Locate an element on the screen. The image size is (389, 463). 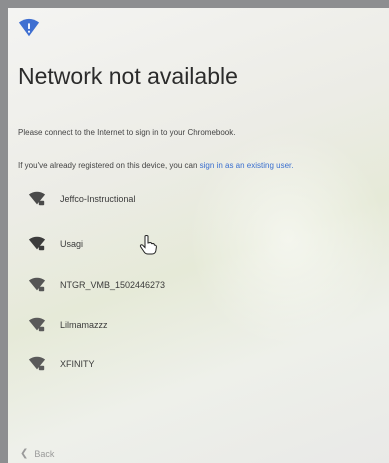
network-name: NTGR_VMB_1502446273 is located at coordinates (113, 285).